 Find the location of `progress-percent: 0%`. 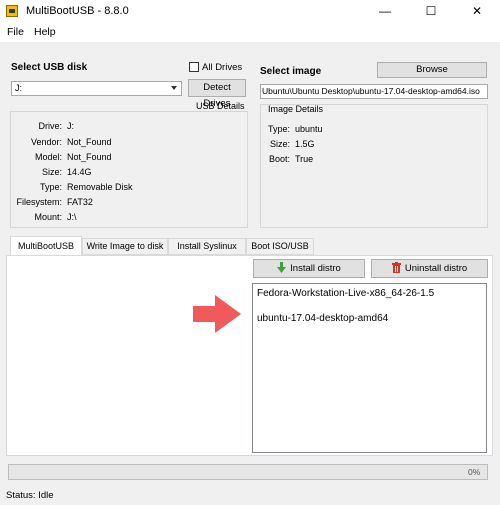

progress-percent: 0% is located at coordinates (474, 472).